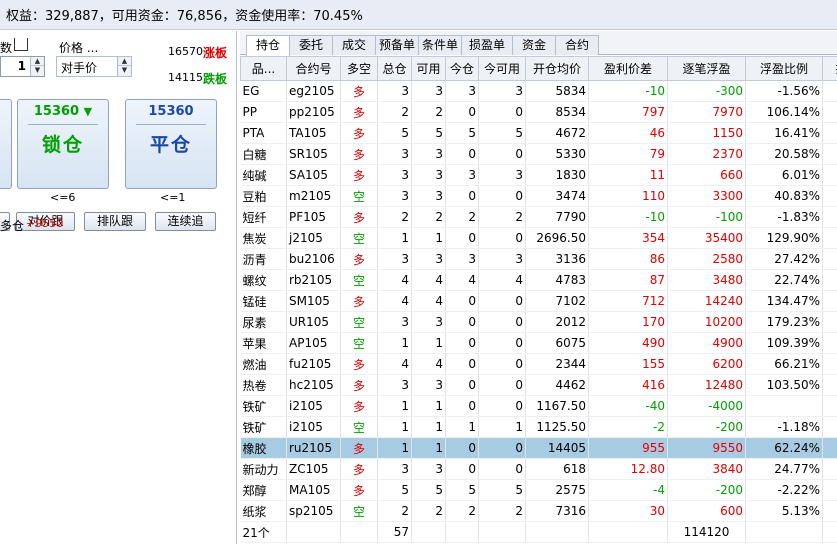  Describe the element at coordinates (706, 133) in the screenshot. I see `cell-pnl: 1150` at that location.